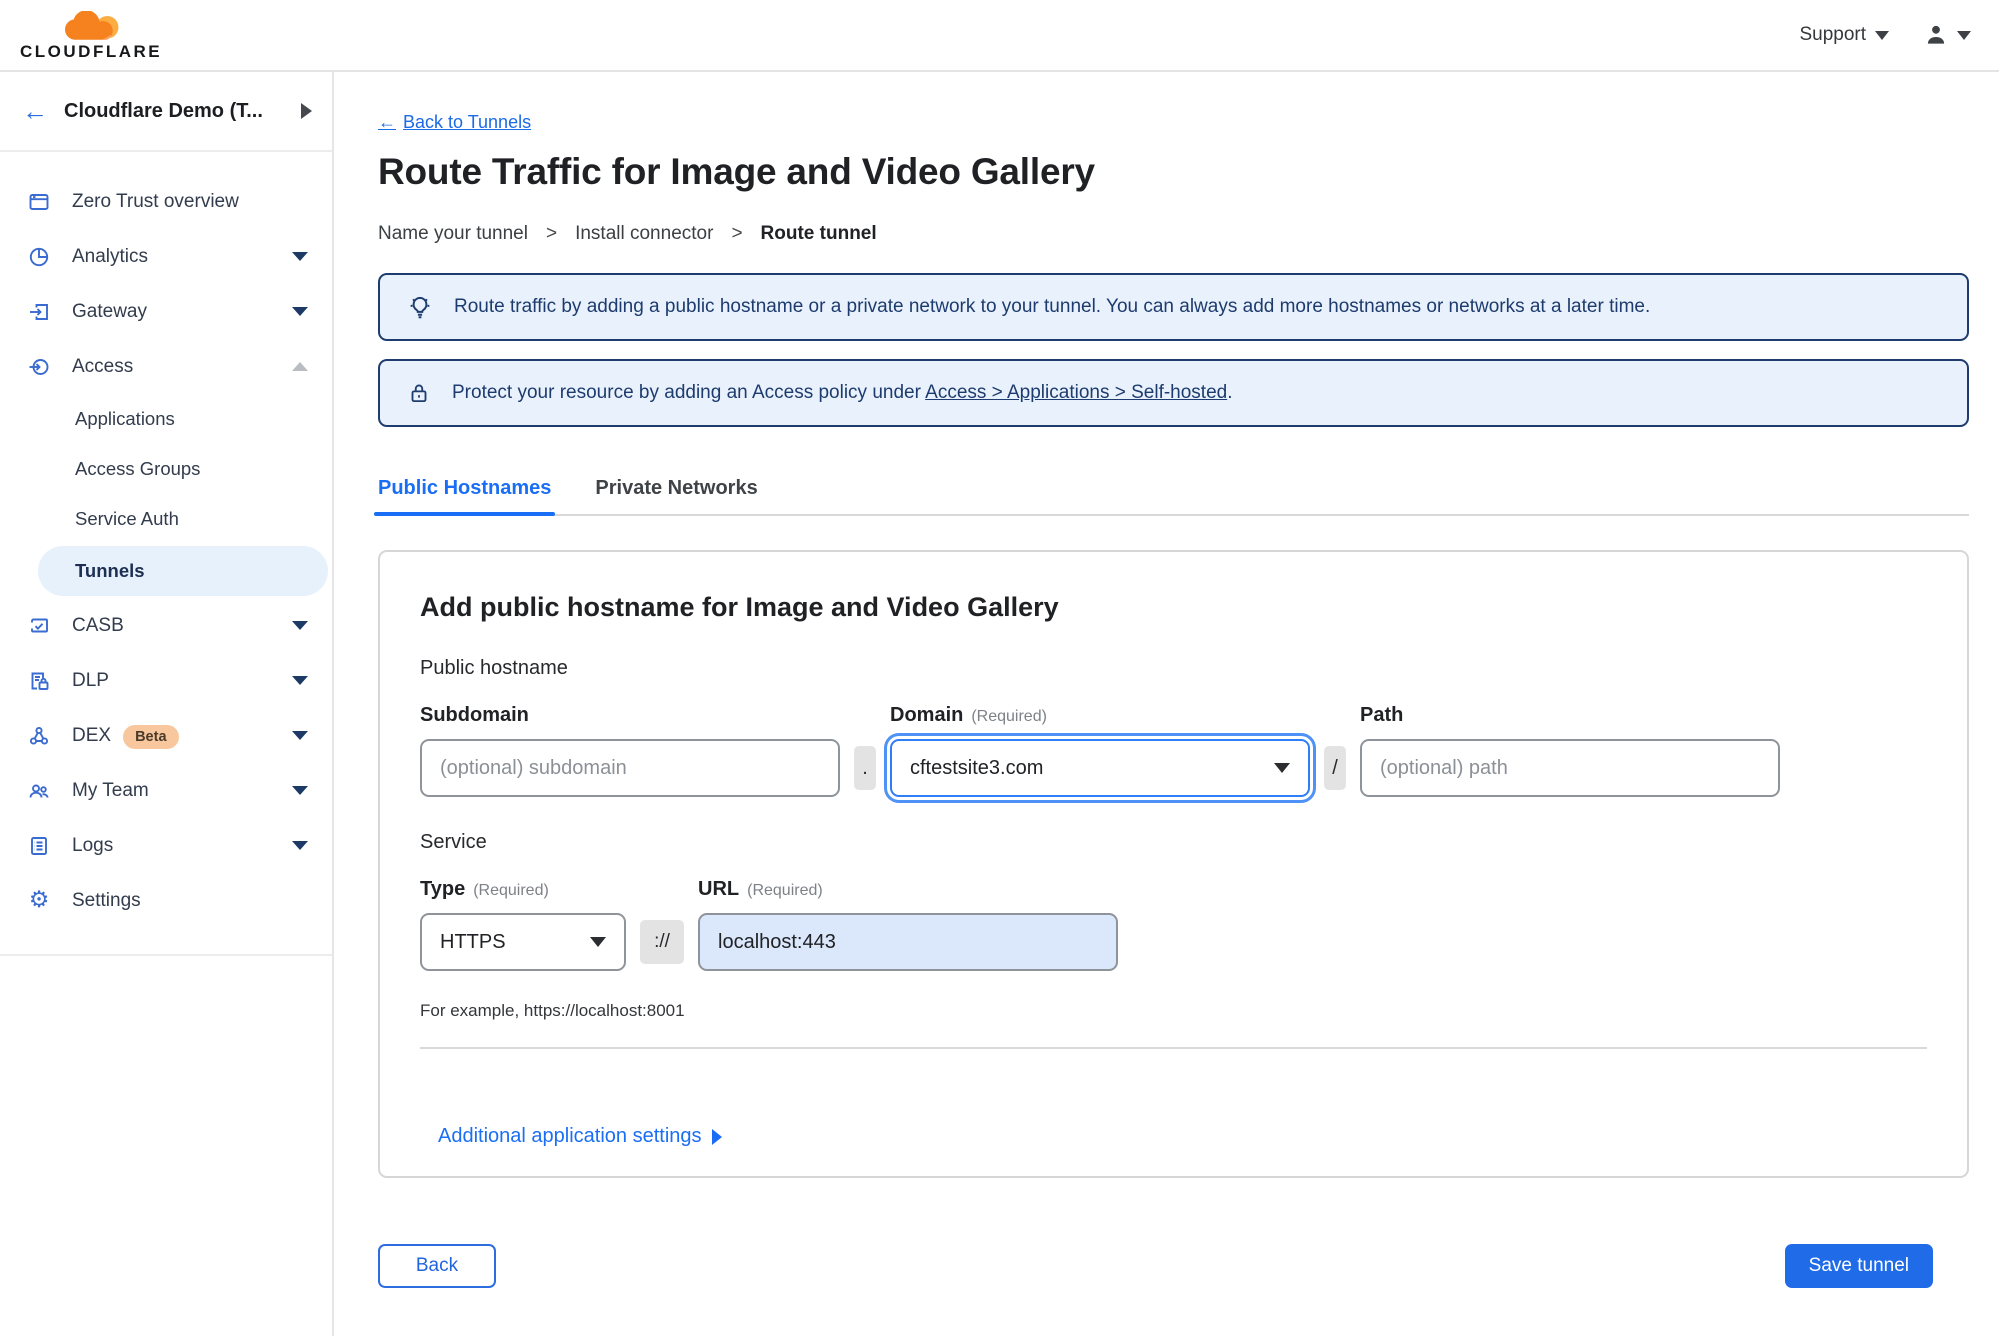  Describe the element at coordinates (39, 257) in the screenshot. I see `pie-chart-icon` at that location.